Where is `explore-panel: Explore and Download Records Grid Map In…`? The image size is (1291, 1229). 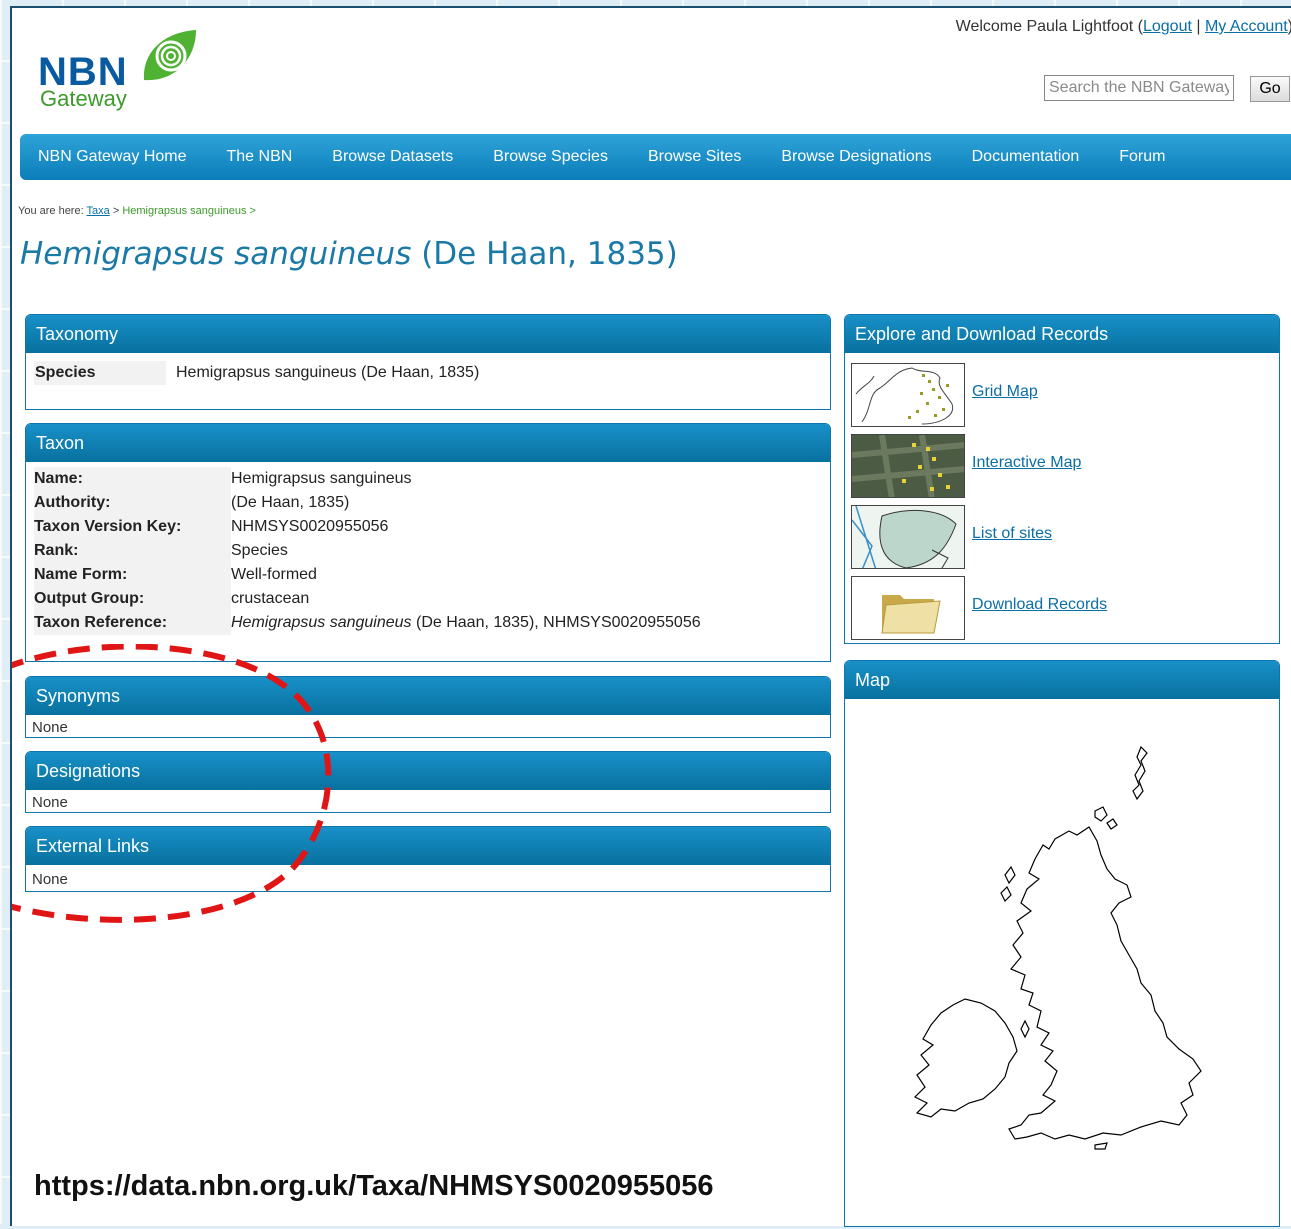
explore-panel: Explore and Download Records Grid Map In… is located at coordinates (1062, 479).